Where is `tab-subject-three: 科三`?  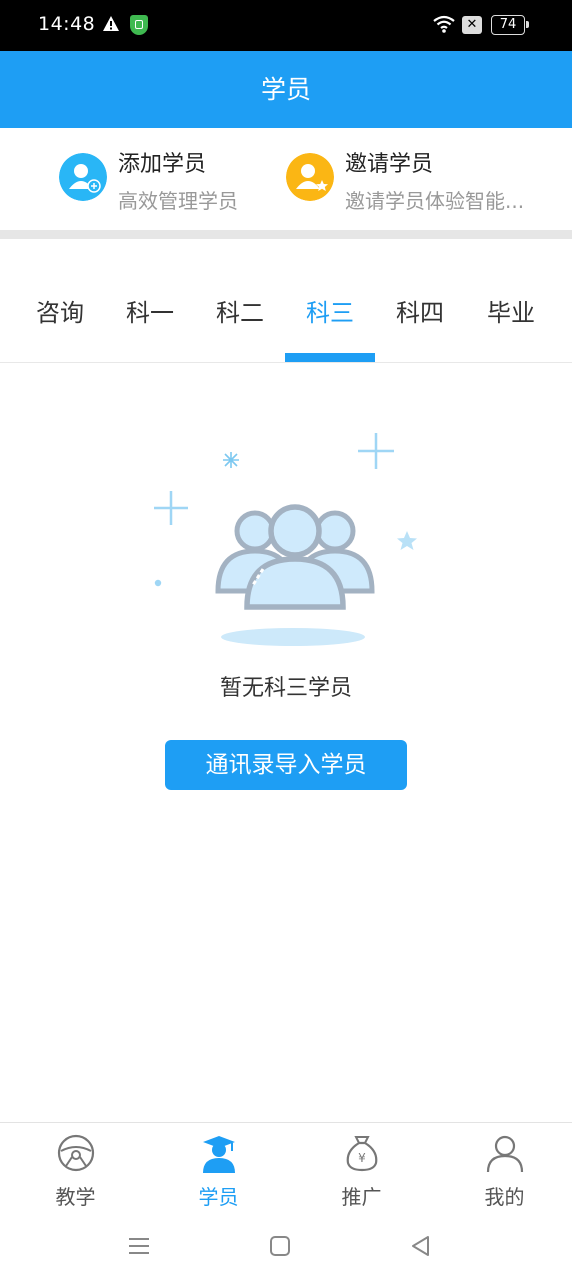 tab-subject-three: 科三 is located at coordinates (330, 310).